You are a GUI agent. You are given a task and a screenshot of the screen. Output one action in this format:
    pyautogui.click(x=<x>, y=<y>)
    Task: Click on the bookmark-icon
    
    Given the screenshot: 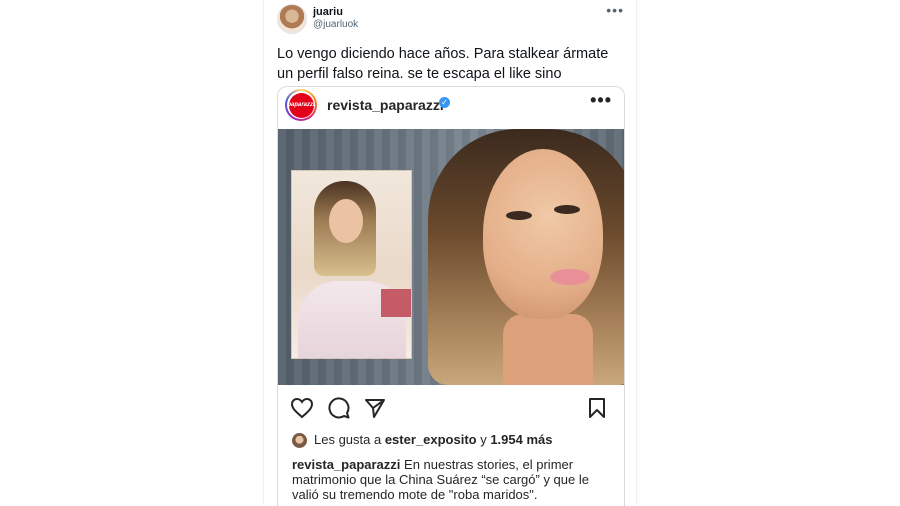 What is the action you would take?
    pyautogui.click(x=597, y=408)
    